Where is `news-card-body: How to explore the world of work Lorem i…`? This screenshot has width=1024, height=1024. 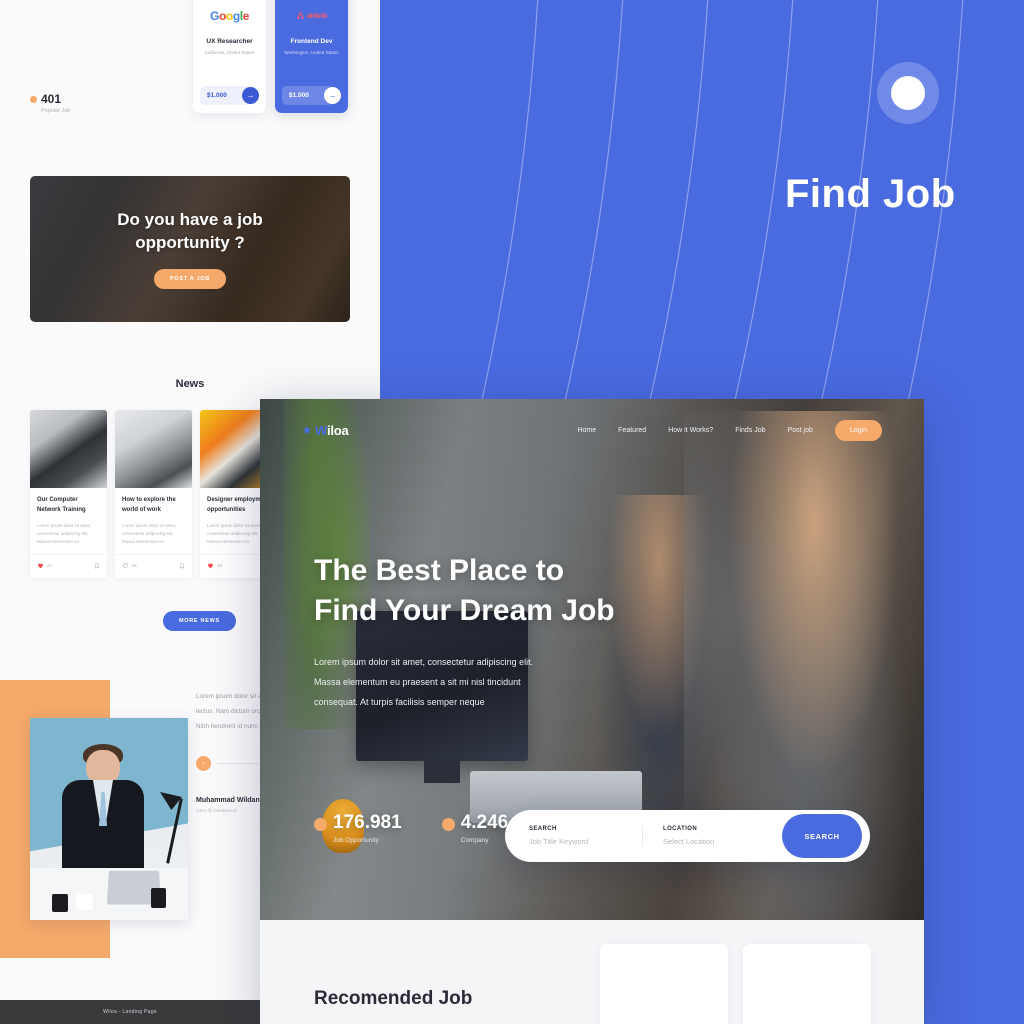
news-card-body: How to explore the world of work Lorem i… is located at coordinates (153, 521).